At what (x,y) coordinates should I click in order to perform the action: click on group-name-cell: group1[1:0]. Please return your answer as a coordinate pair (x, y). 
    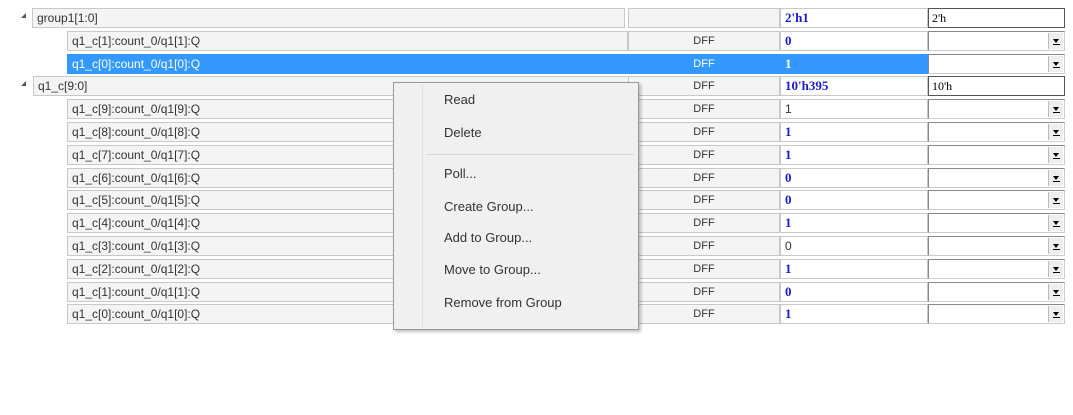
    Looking at the image, I should click on (328, 18).